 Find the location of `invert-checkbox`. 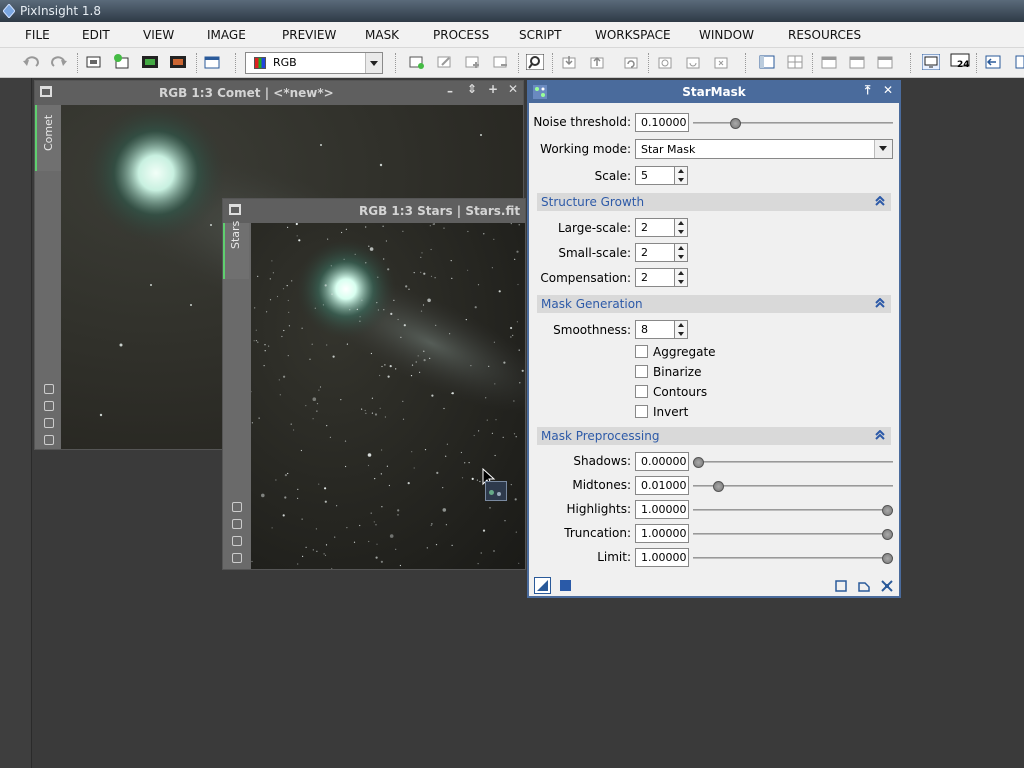

invert-checkbox is located at coordinates (641, 411).